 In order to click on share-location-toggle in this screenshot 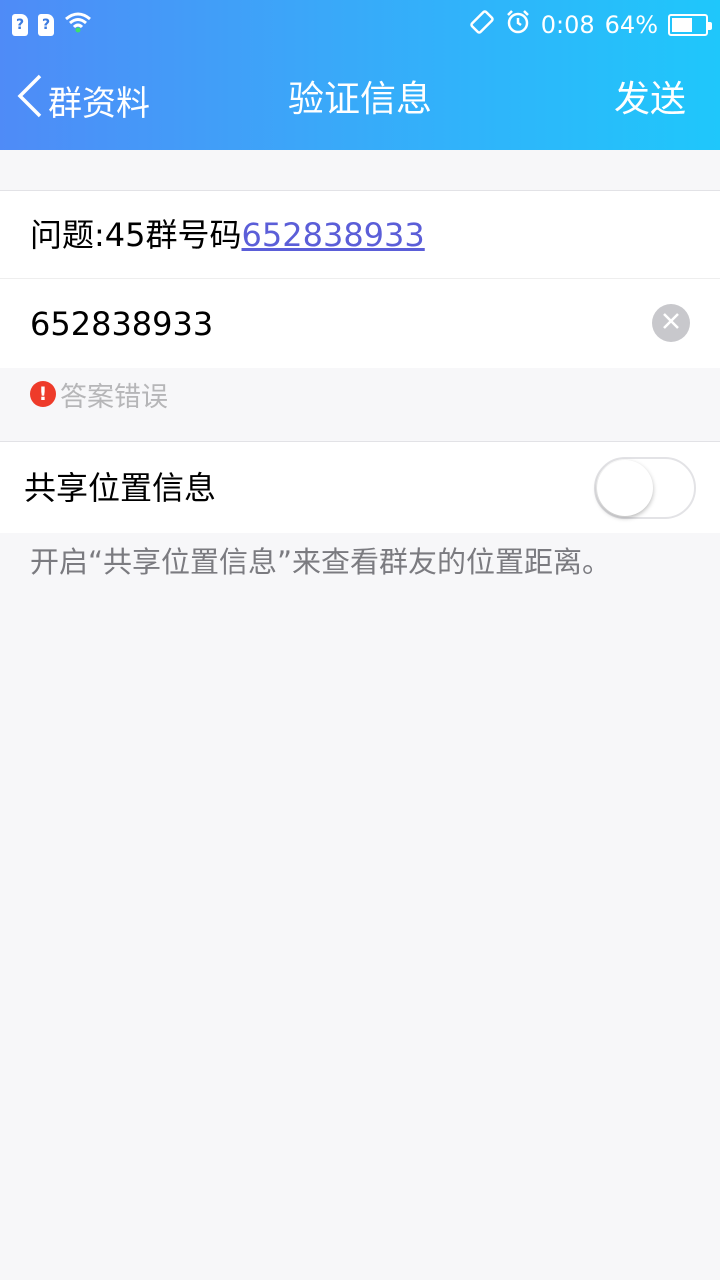, I will do `click(645, 488)`.